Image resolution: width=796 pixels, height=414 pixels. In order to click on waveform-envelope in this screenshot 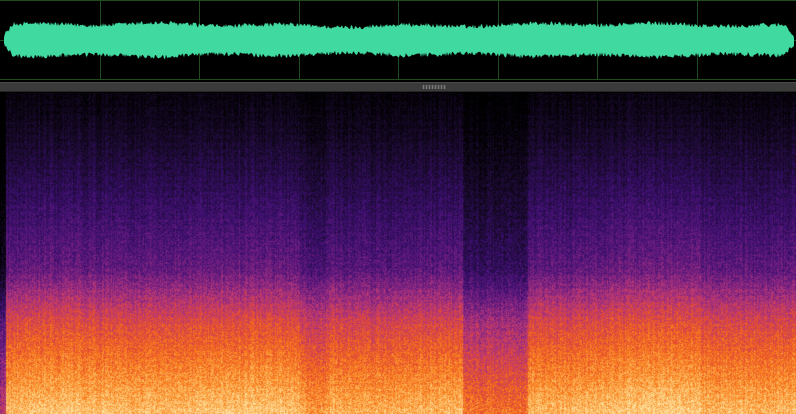, I will do `click(399, 40)`.